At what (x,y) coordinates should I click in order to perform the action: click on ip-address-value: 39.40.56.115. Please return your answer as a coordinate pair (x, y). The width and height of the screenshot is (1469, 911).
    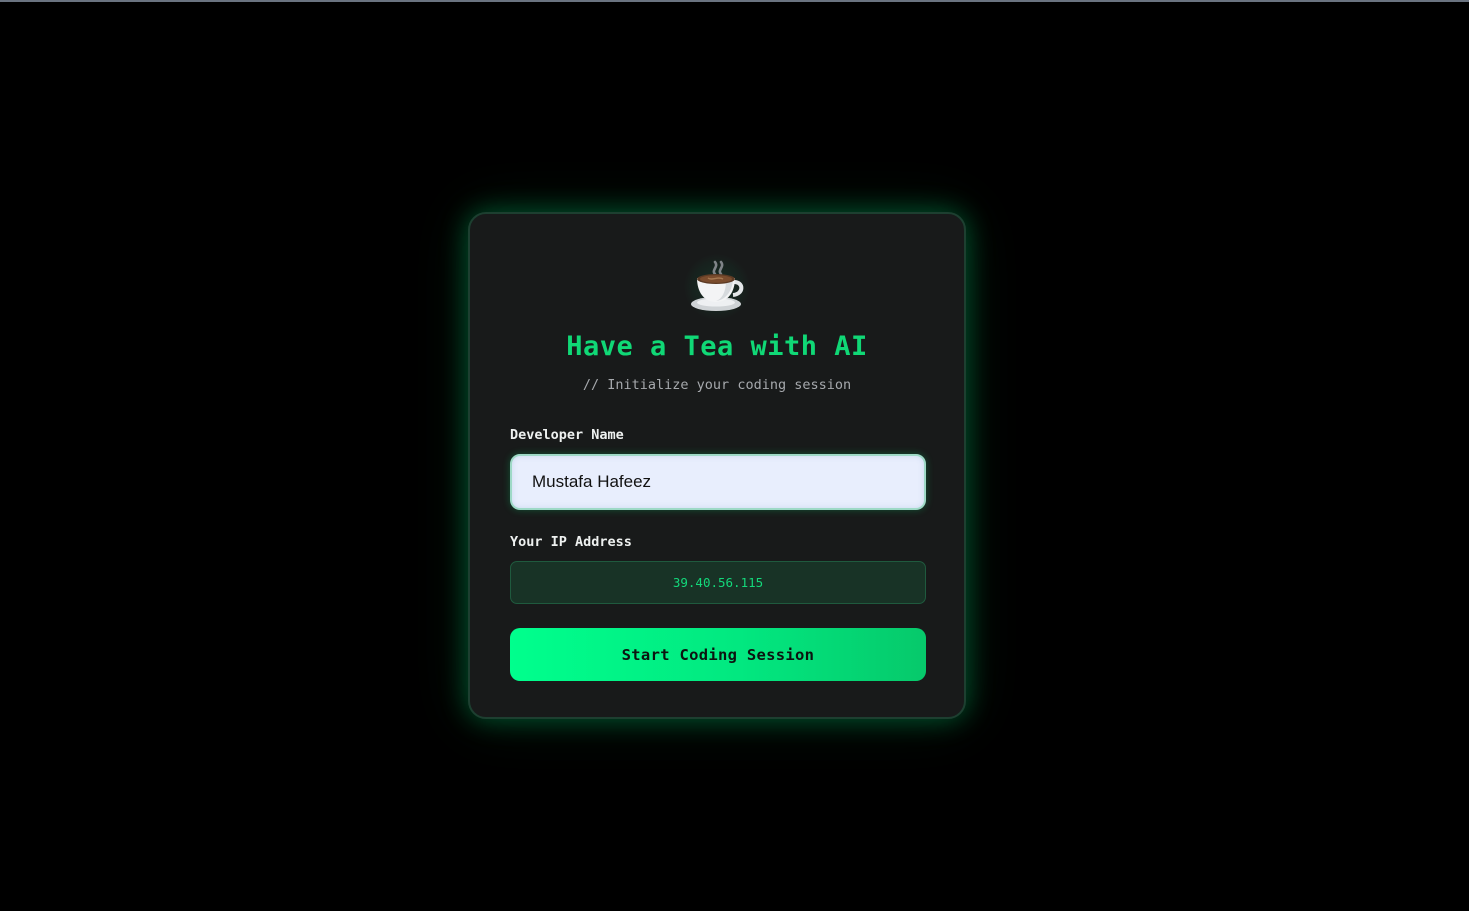
    Looking at the image, I should click on (718, 582).